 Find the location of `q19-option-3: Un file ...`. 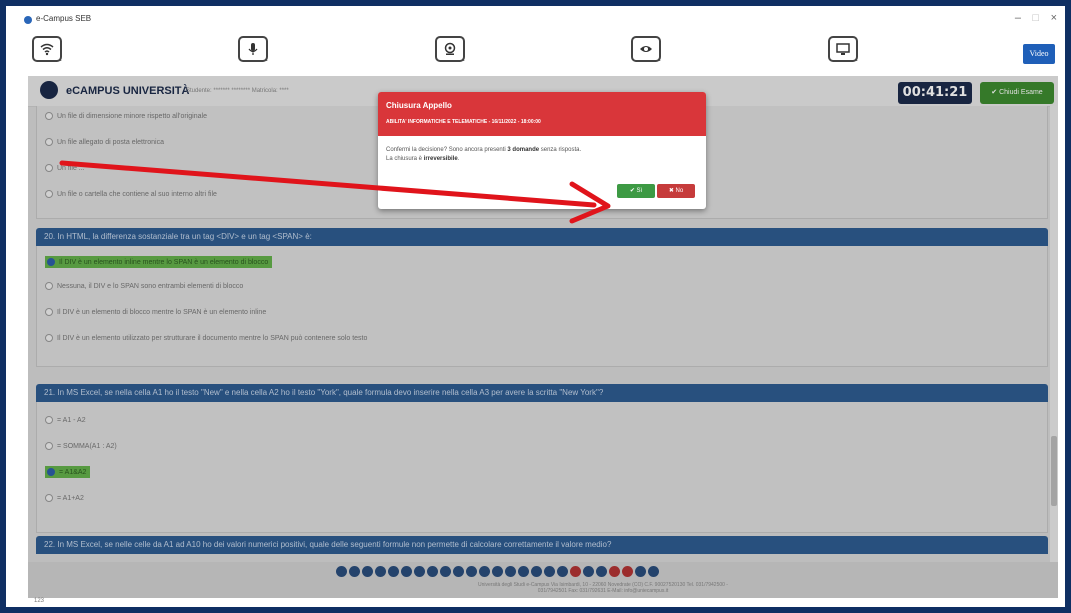

q19-option-3: Un file ... is located at coordinates (65, 168).